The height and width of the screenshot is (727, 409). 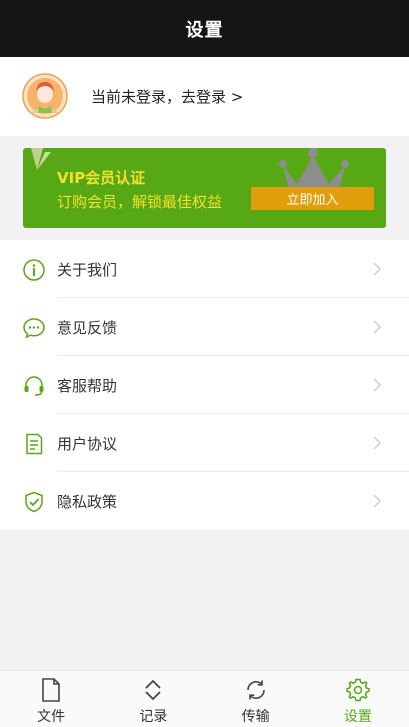 I want to click on headset-icon, so click(x=34, y=386).